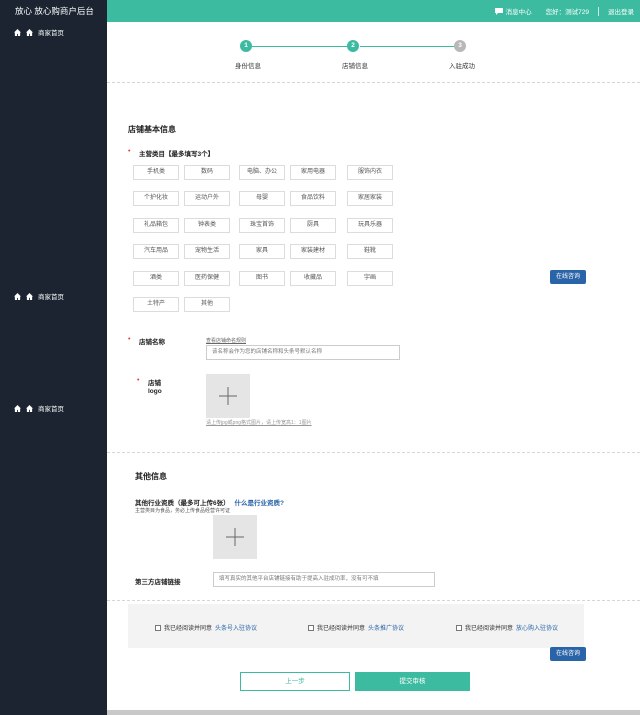  I want to click on sidebar-item-home-1: 商家首页, so click(39, 32).